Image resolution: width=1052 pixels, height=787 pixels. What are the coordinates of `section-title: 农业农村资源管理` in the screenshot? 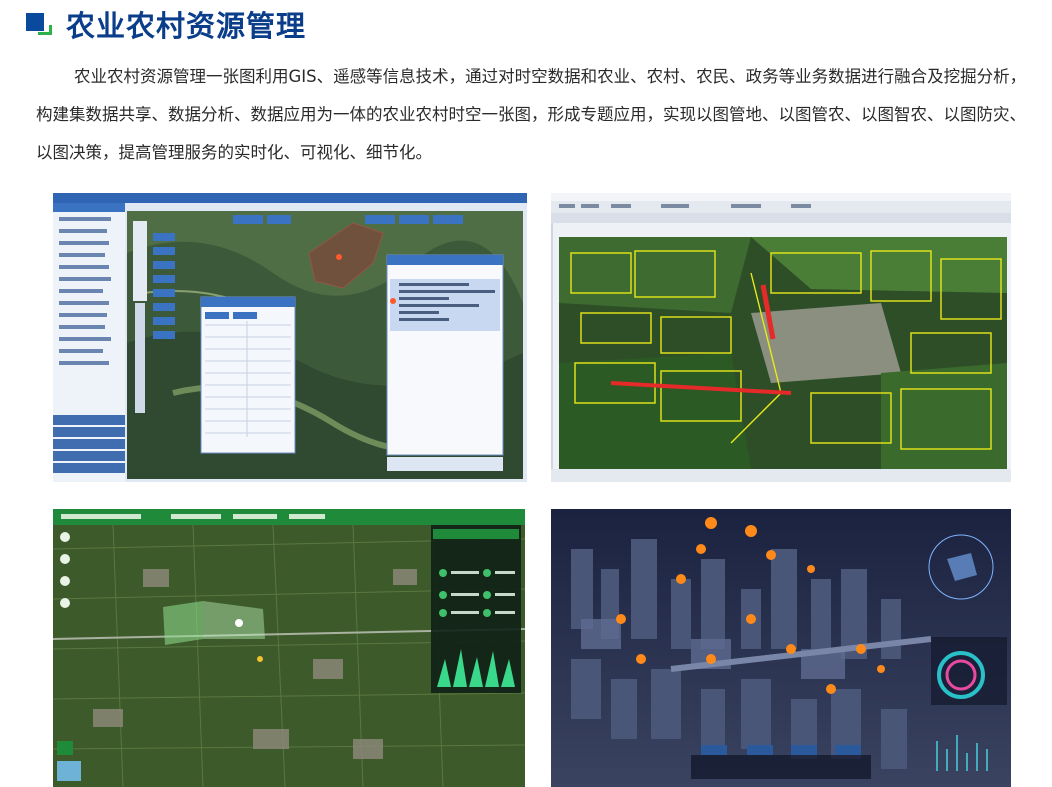 It's located at (186, 26).